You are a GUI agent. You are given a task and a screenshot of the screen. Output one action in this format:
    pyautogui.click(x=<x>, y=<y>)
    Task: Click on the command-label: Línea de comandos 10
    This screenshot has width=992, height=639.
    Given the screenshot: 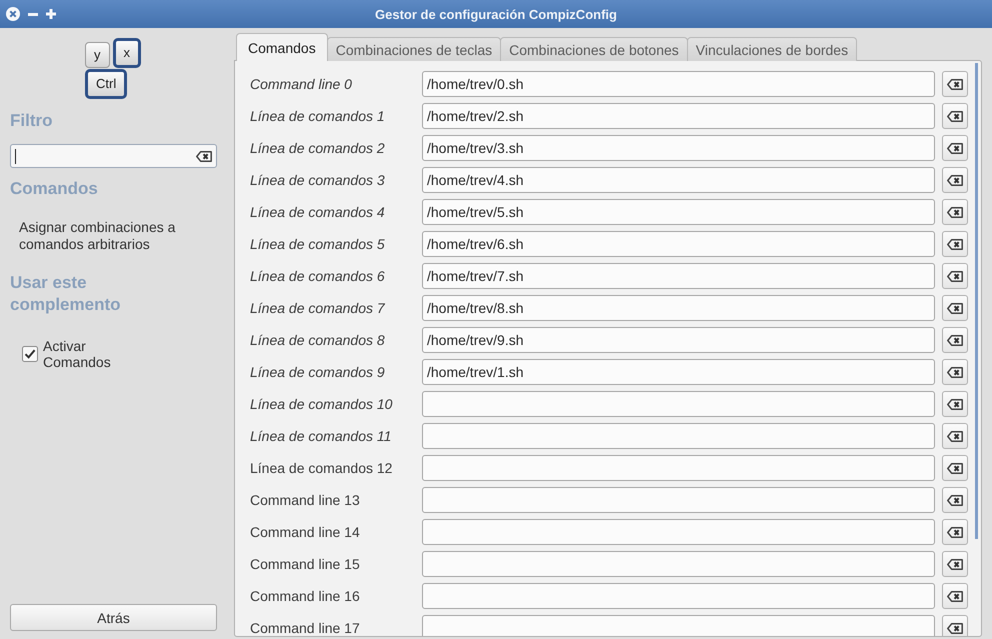 What is the action you would take?
    pyautogui.click(x=322, y=404)
    